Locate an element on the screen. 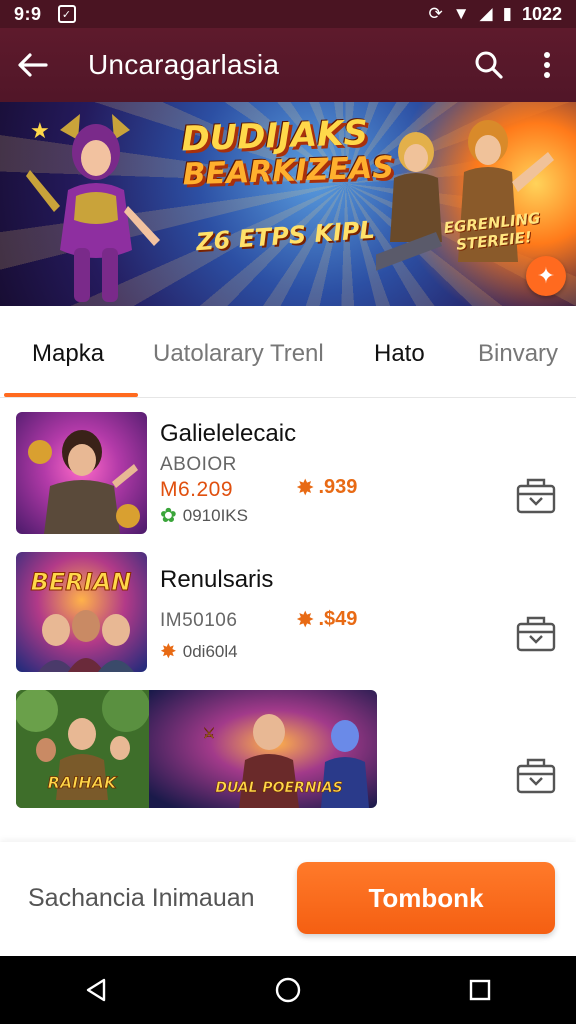 The image size is (576, 1024). primary-cta-button: Tombonk is located at coordinates (426, 898).